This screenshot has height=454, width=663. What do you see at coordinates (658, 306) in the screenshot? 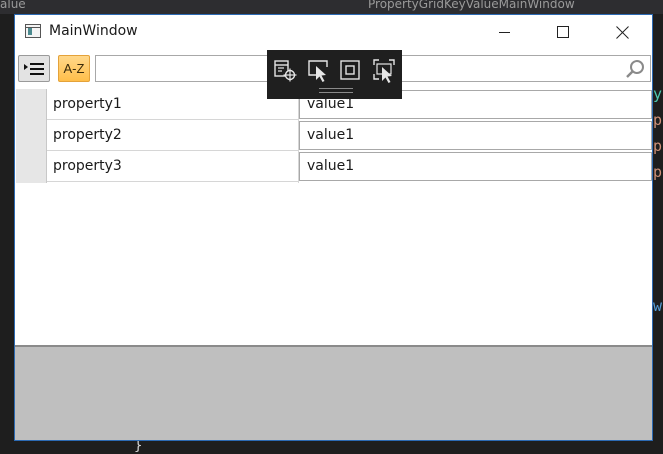
I see `ide-code-glyph: w` at bounding box center [658, 306].